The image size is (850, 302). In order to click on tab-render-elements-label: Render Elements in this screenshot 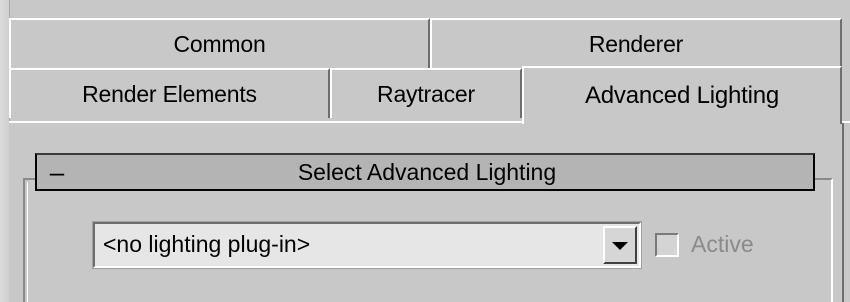, I will do `click(169, 93)`.